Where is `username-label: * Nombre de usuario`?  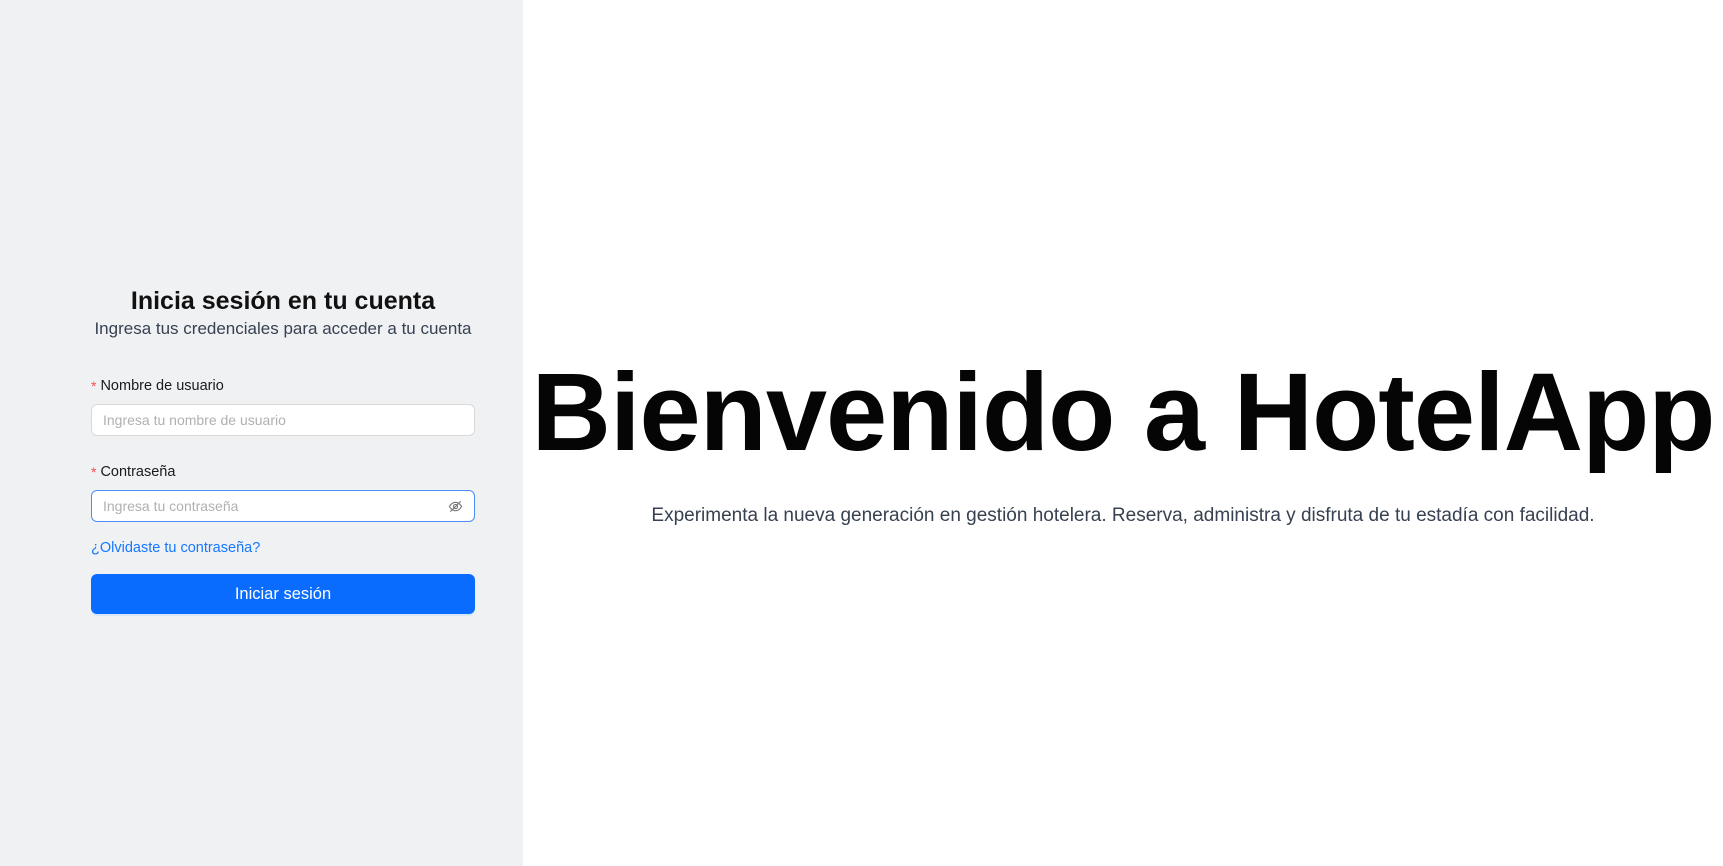 username-label: * Nombre de usuario is located at coordinates (157, 386).